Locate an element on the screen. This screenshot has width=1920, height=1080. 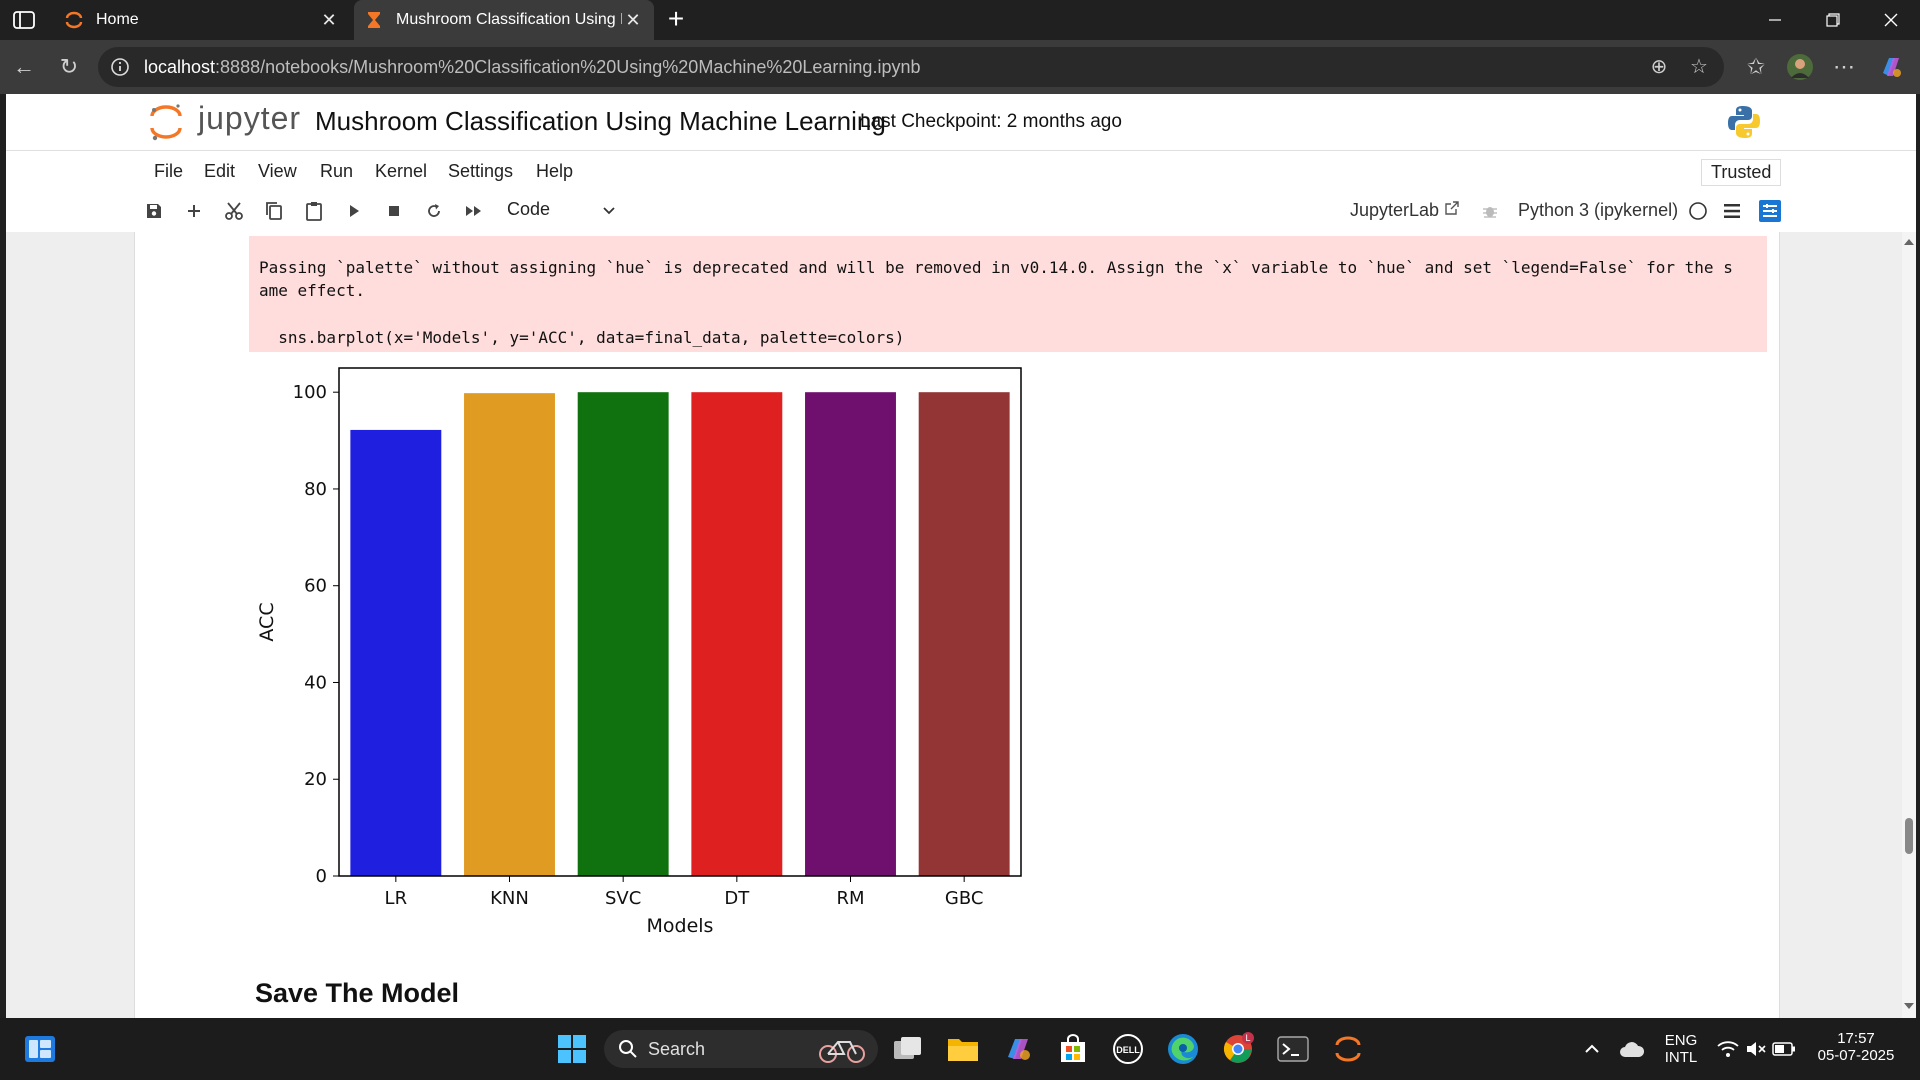
task-view-icon is located at coordinates (908, 1049).